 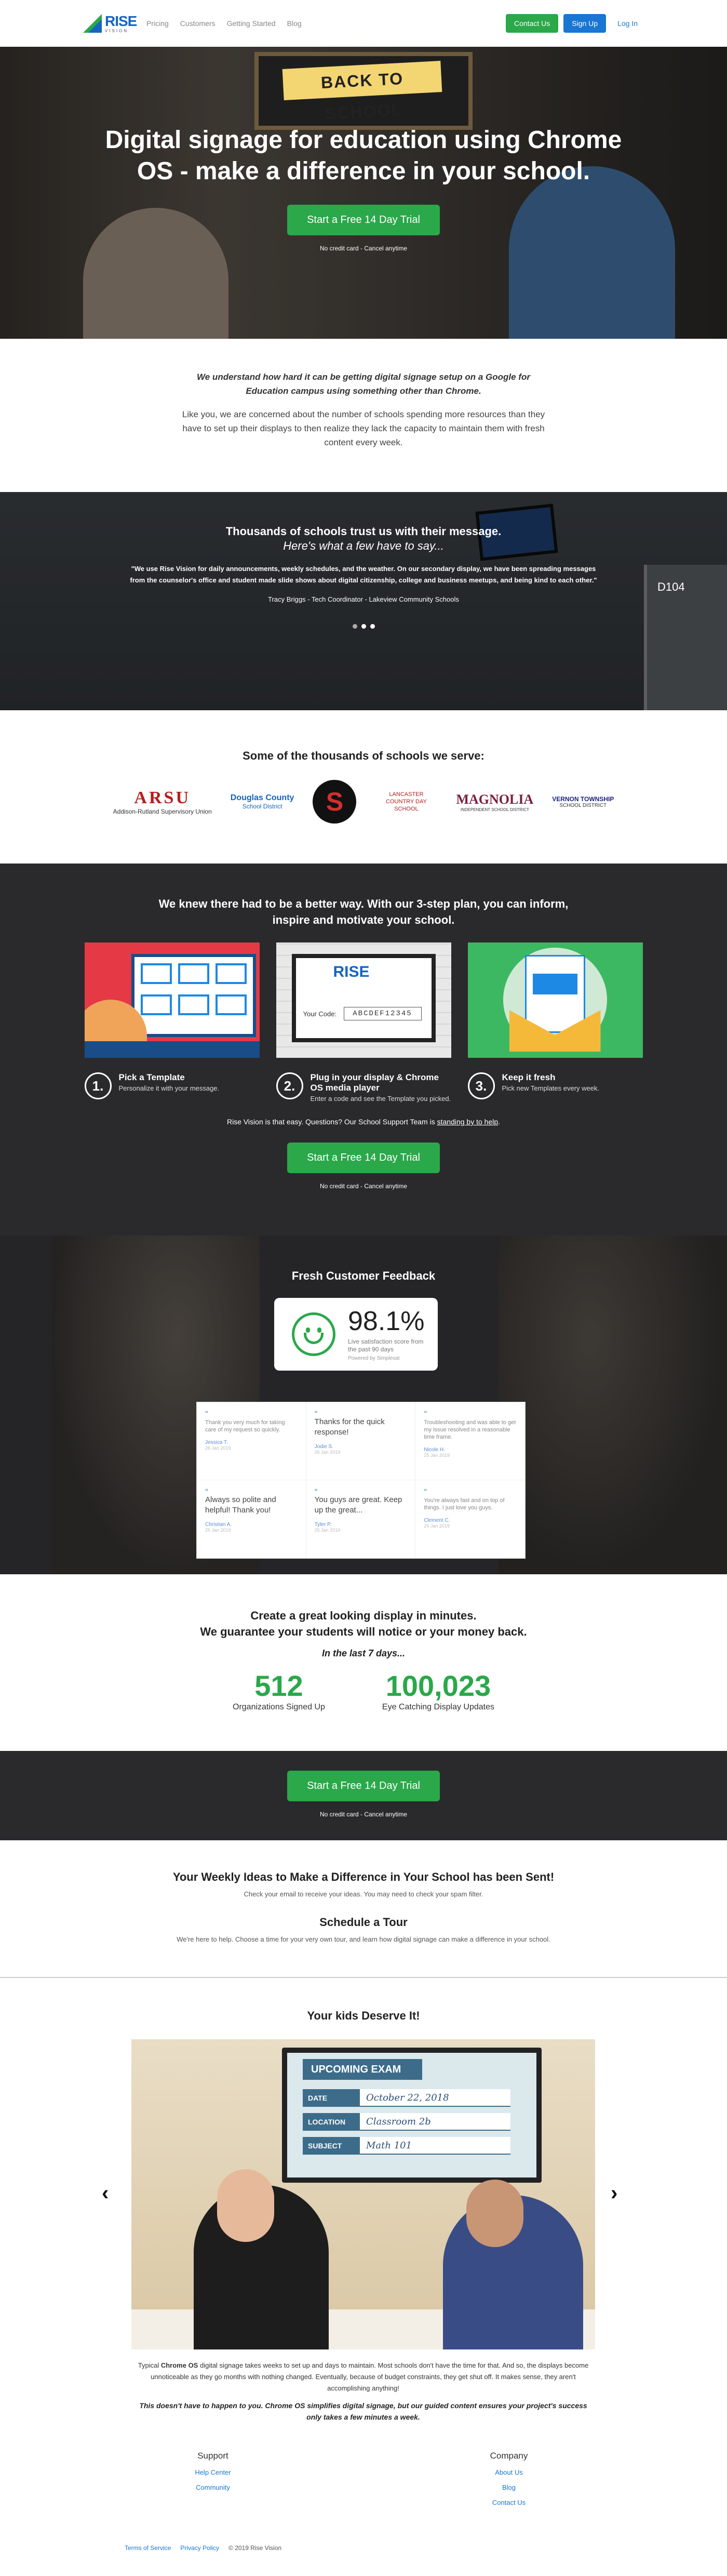 What do you see at coordinates (213, 2487) in the screenshot?
I see `footer-link-community: Community` at bounding box center [213, 2487].